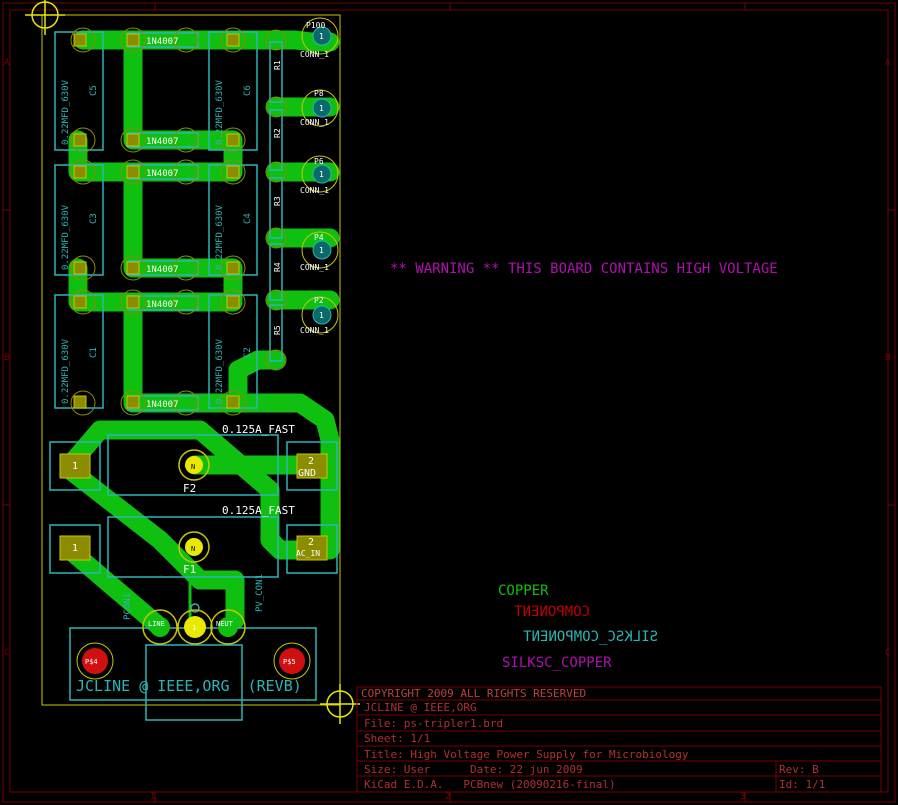  What do you see at coordinates (248, 352) in the screenshot?
I see `cap-ref: C2` at bounding box center [248, 352].